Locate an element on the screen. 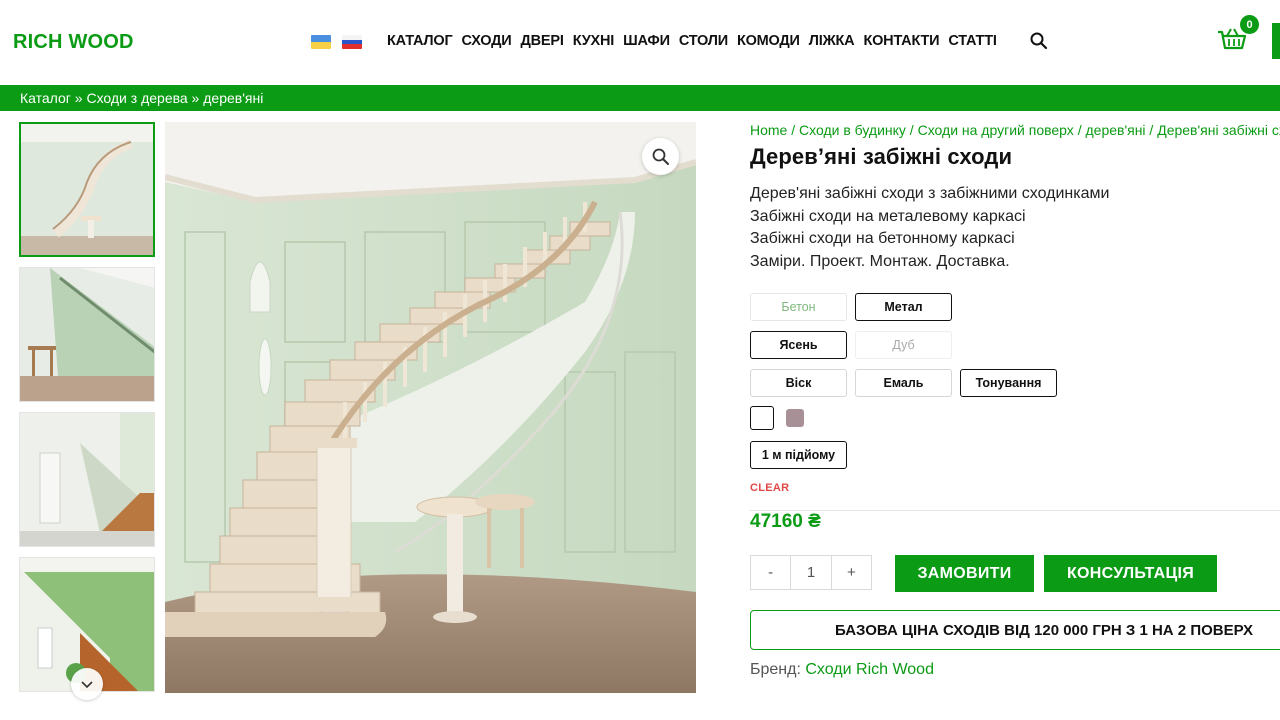 This screenshot has width=1280, height=720. option-ash: Ясень is located at coordinates (798, 345).